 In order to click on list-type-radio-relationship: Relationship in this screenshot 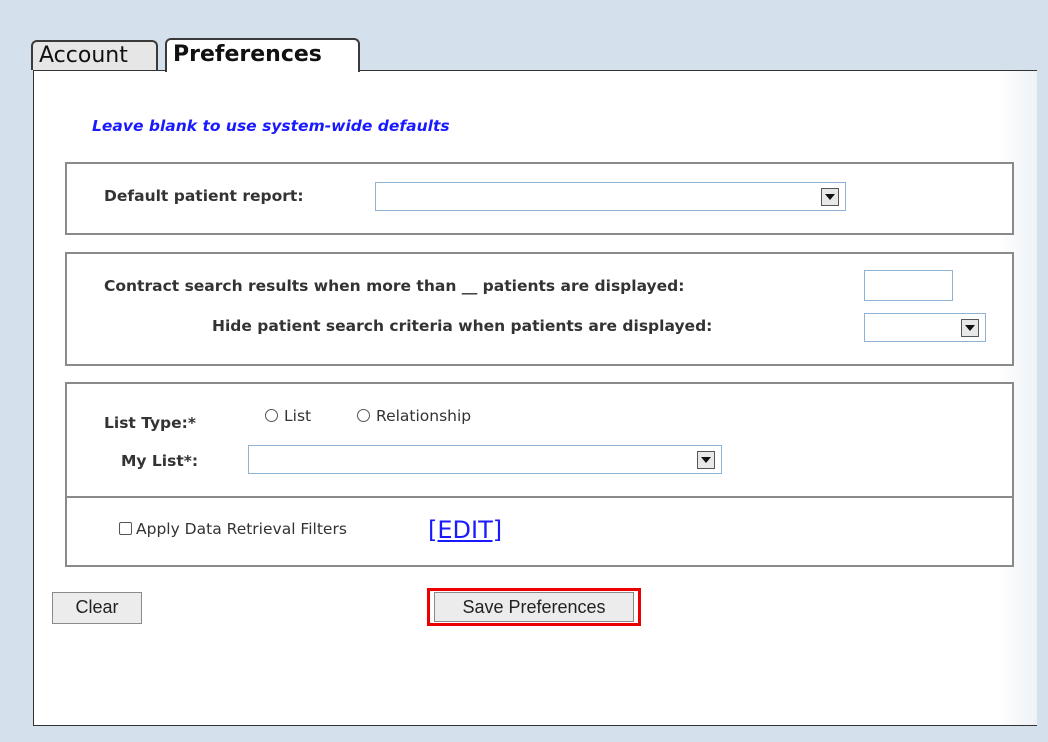, I will do `click(414, 416)`.